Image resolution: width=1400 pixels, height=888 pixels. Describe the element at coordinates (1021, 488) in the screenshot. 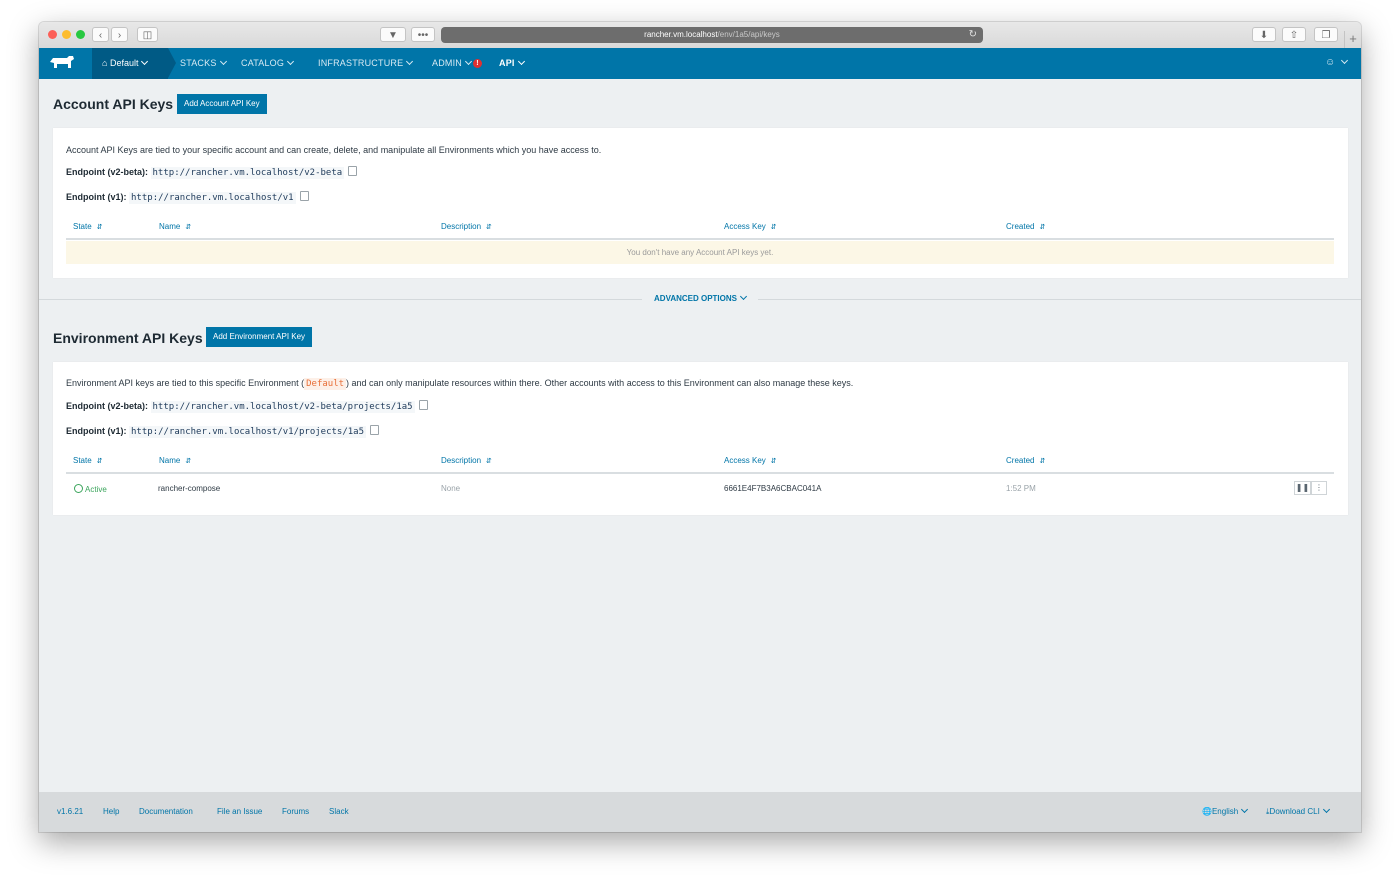

I see `key-created: 1:52 PM` at that location.